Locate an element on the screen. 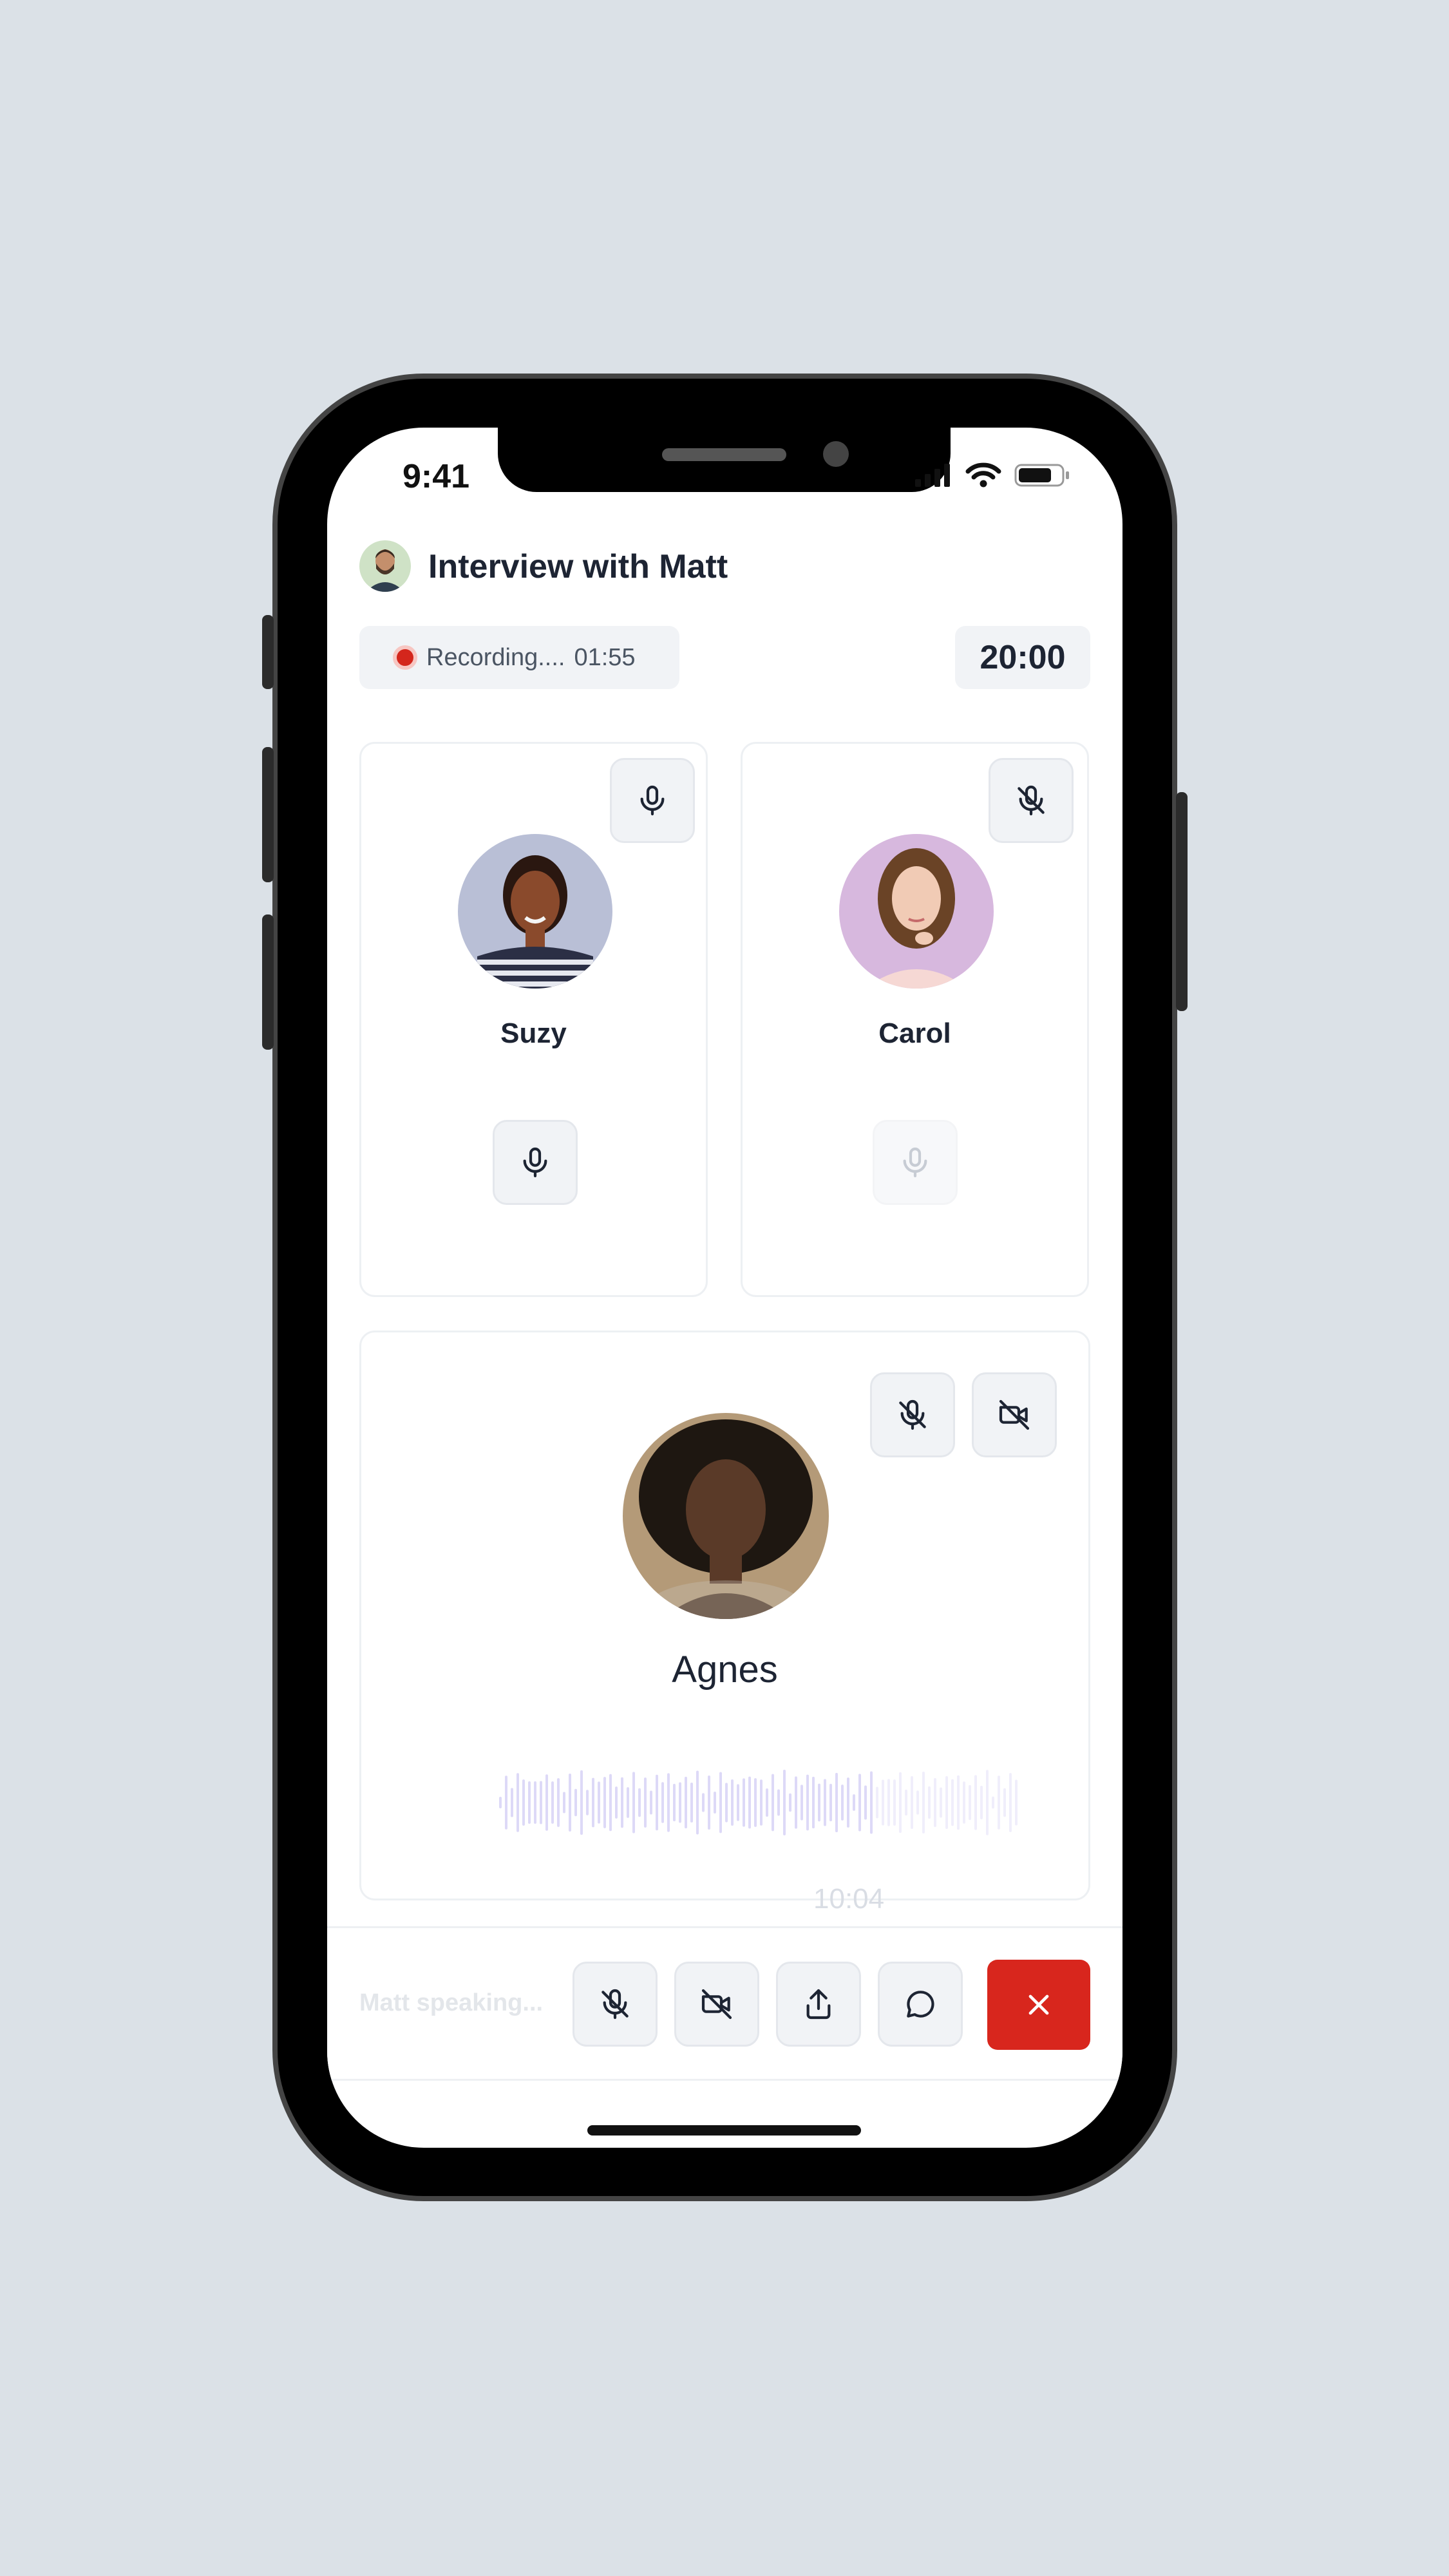  participant-card-carol: Carol is located at coordinates (915, 1019).